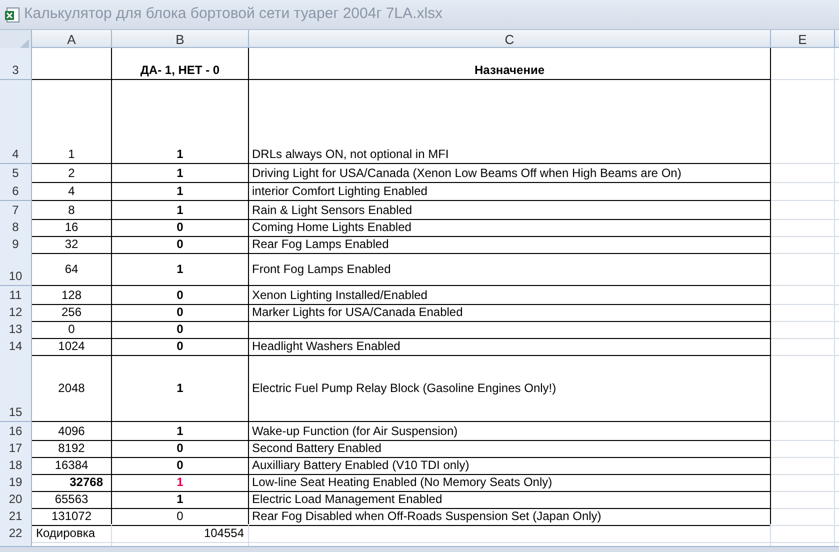  What do you see at coordinates (16, 388) in the screenshot?
I see `row-header: 15` at bounding box center [16, 388].